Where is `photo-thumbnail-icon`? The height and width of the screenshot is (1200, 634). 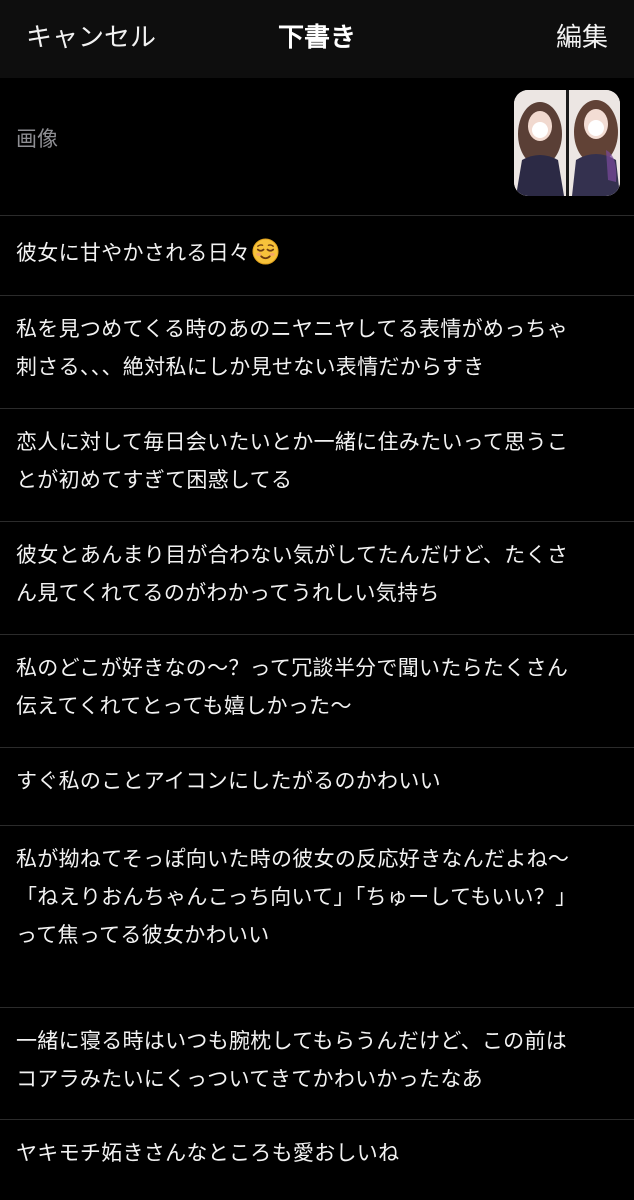
photo-thumbnail-icon is located at coordinates (567, 143).